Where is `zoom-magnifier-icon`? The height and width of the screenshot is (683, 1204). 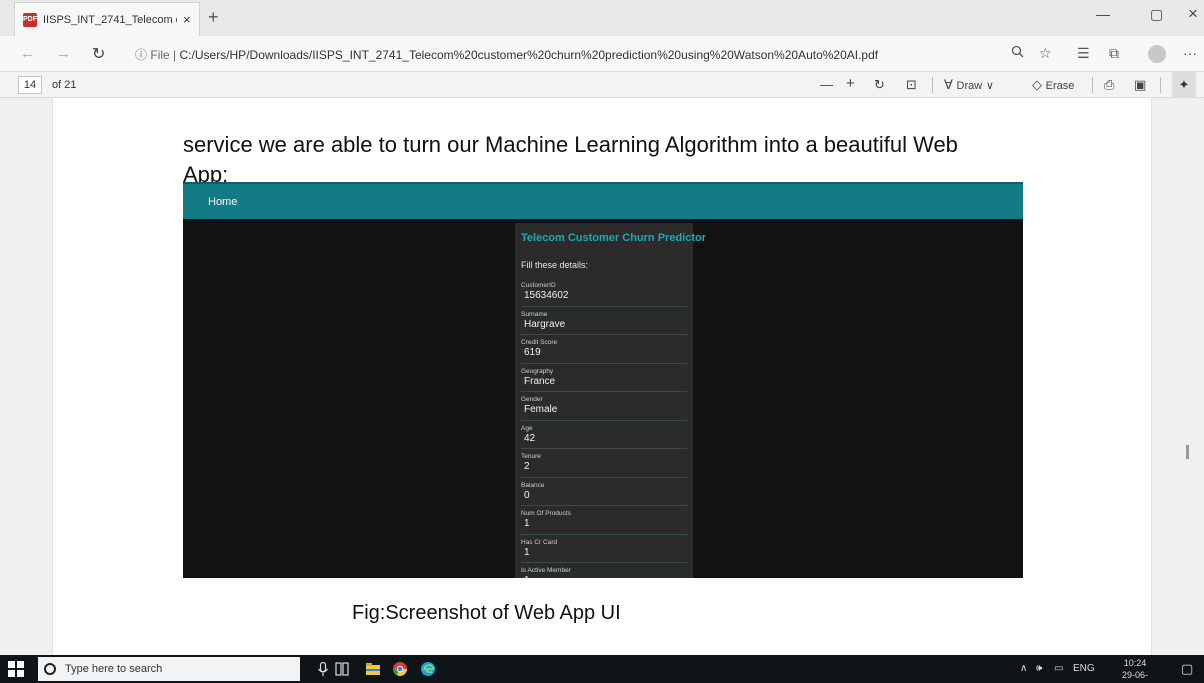 zoom-magnifier-icon is located at coordinates (1017, 53).